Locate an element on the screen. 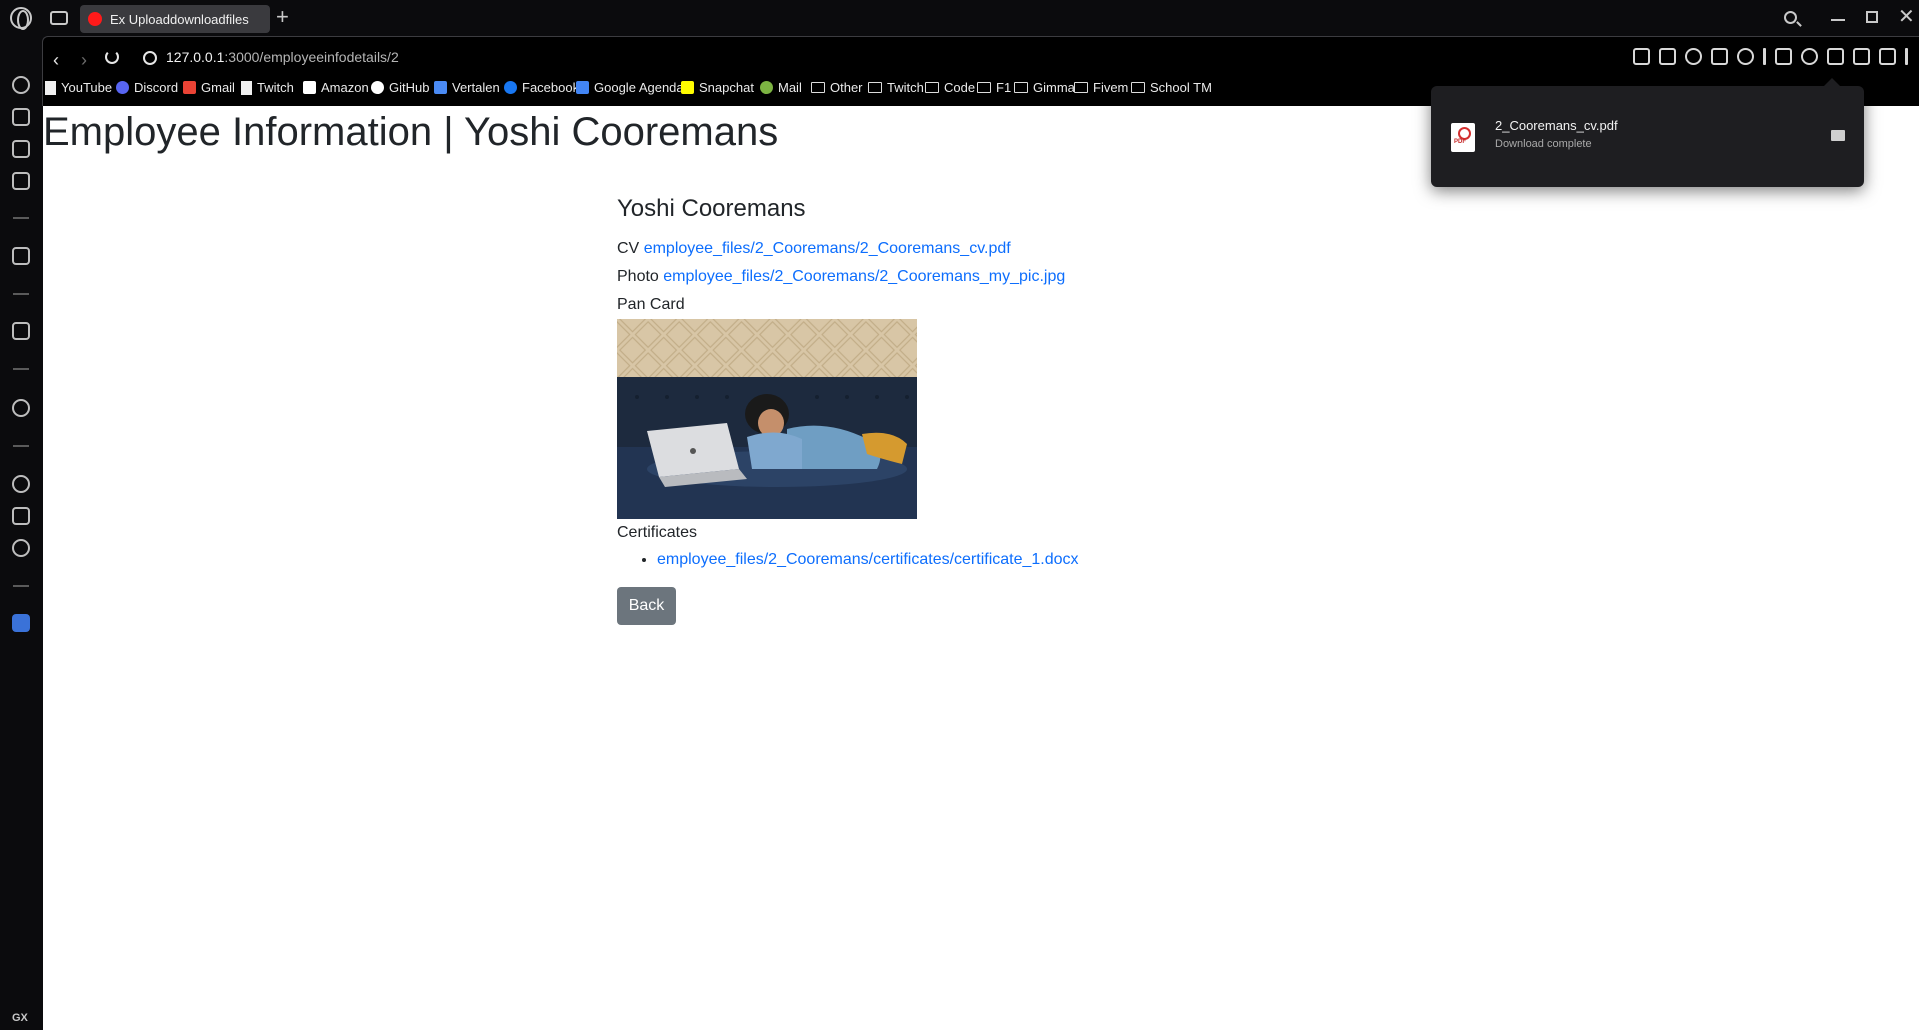  gx-cleaner-icon is located at coordinates (21, 149).